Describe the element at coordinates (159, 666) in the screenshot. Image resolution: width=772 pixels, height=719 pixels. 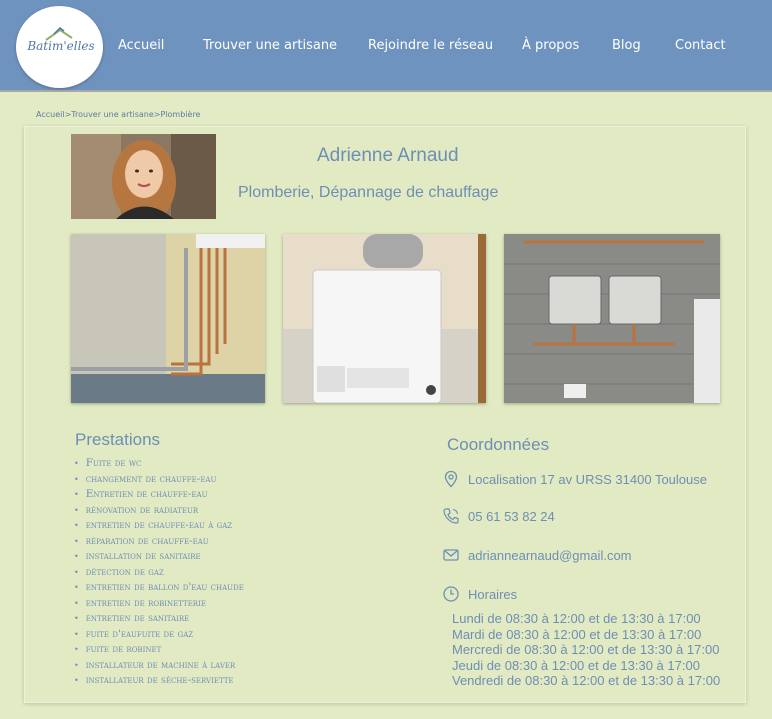
I see `prestation-item: installateur de machine à laver` at that location.